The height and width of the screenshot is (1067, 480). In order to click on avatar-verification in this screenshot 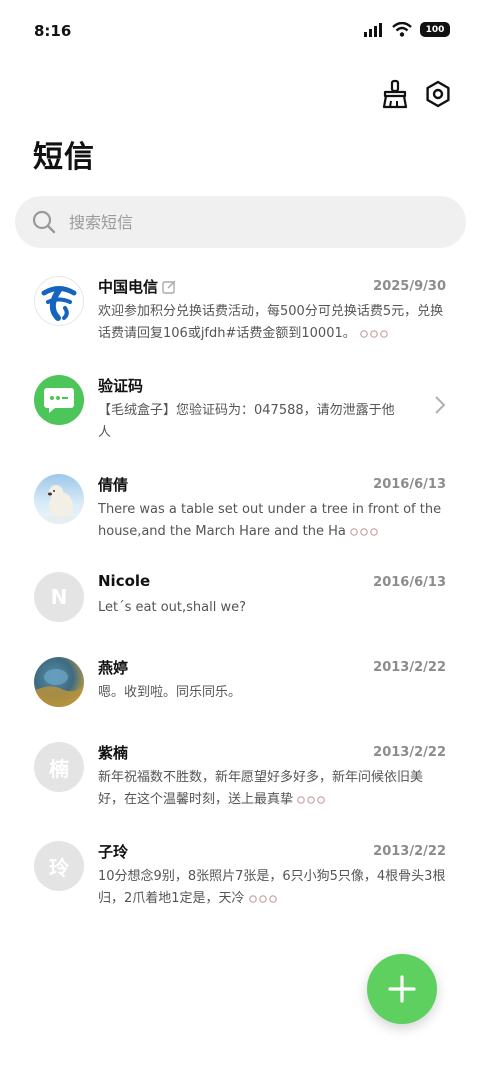, I will do `click(59, 400)`.